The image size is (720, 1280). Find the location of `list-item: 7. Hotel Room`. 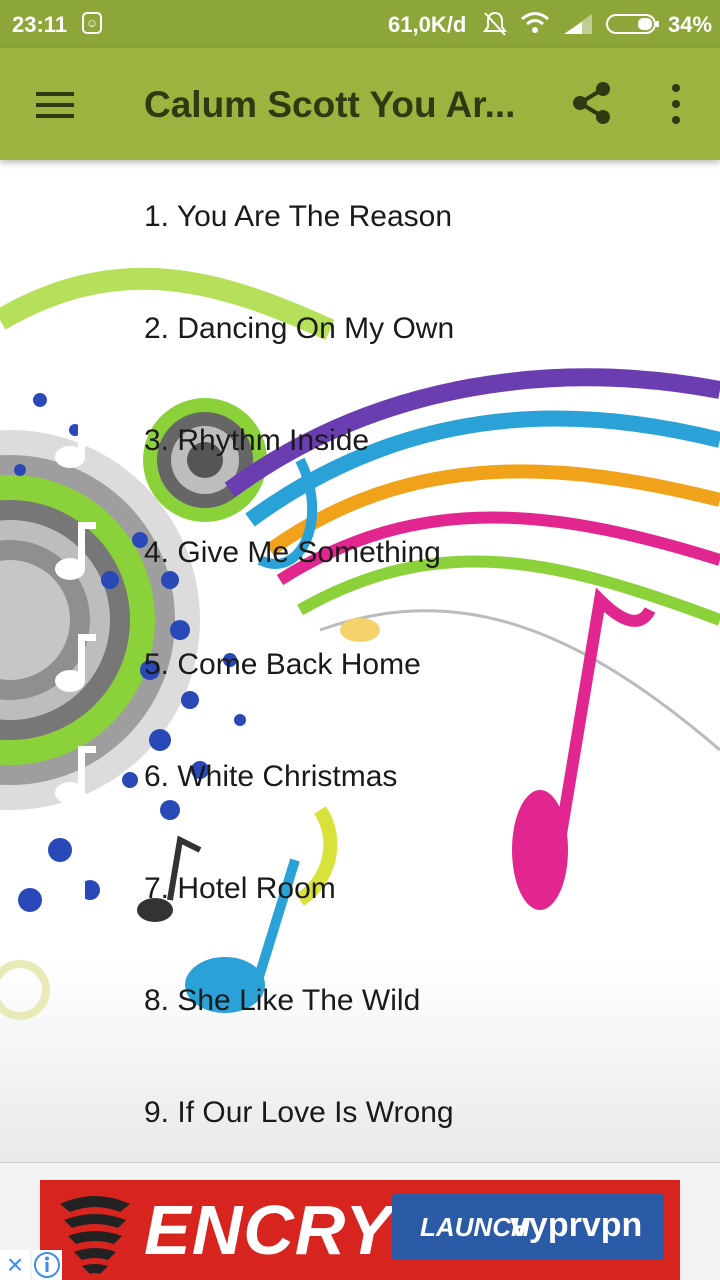

list-item: 7. Hotel Room is located at coordinates (360, 888).